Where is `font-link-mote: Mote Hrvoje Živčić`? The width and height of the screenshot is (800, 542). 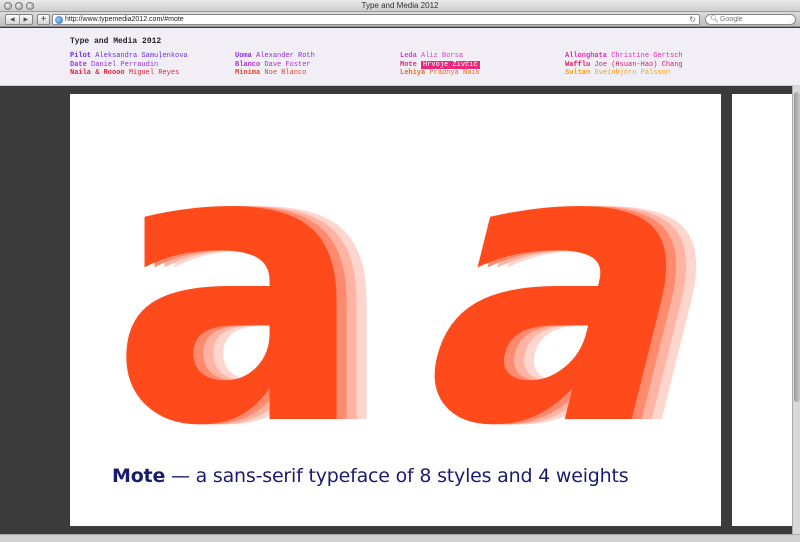
font-link-mote: Mote Hrvoje Živčić is located at coordinates (482, 65).